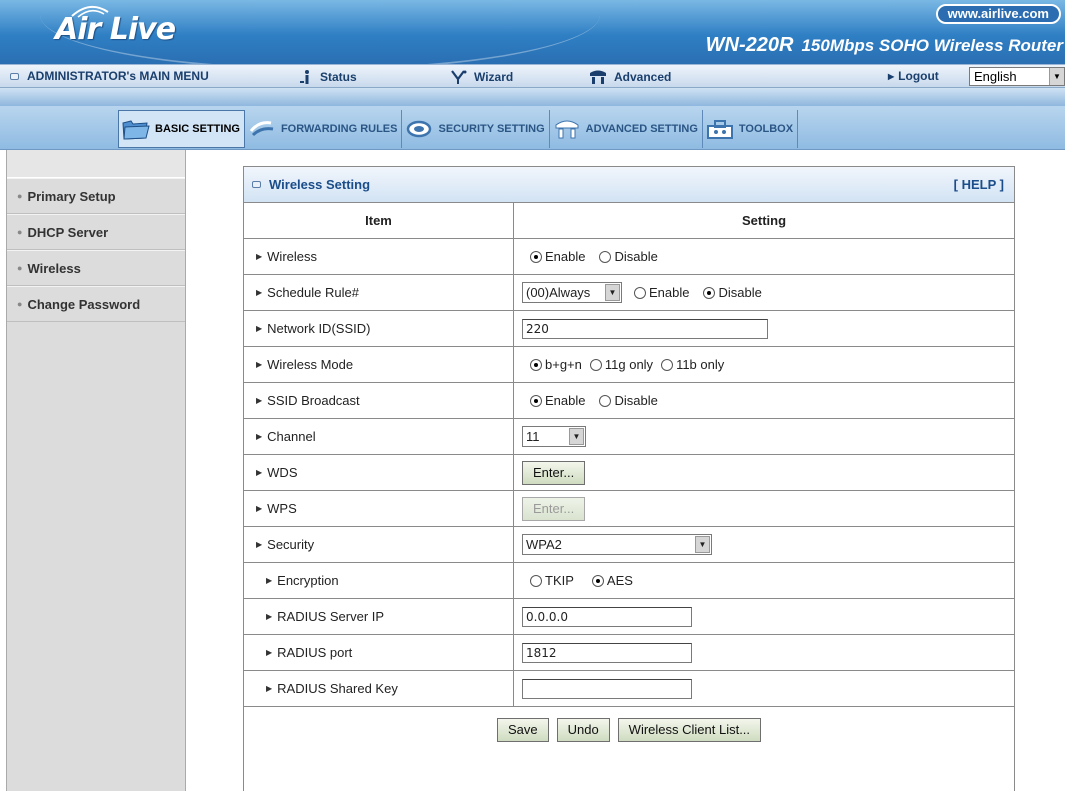 This screenshot has height=791, width=1065. Describe the element at coordinates (379, 580) in the screenshot. I see `row-label: ▶ Encryption` at that location.